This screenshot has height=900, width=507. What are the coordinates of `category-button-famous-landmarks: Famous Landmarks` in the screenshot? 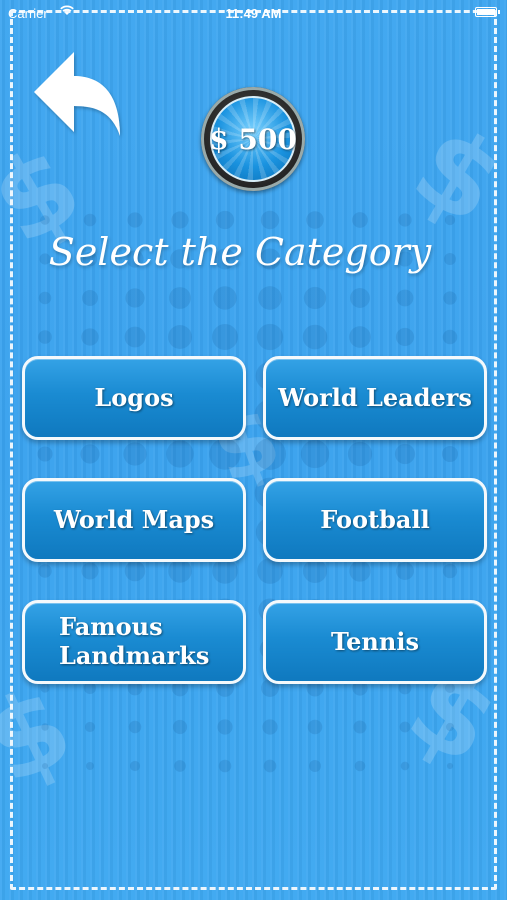 It's located at (134, 642).